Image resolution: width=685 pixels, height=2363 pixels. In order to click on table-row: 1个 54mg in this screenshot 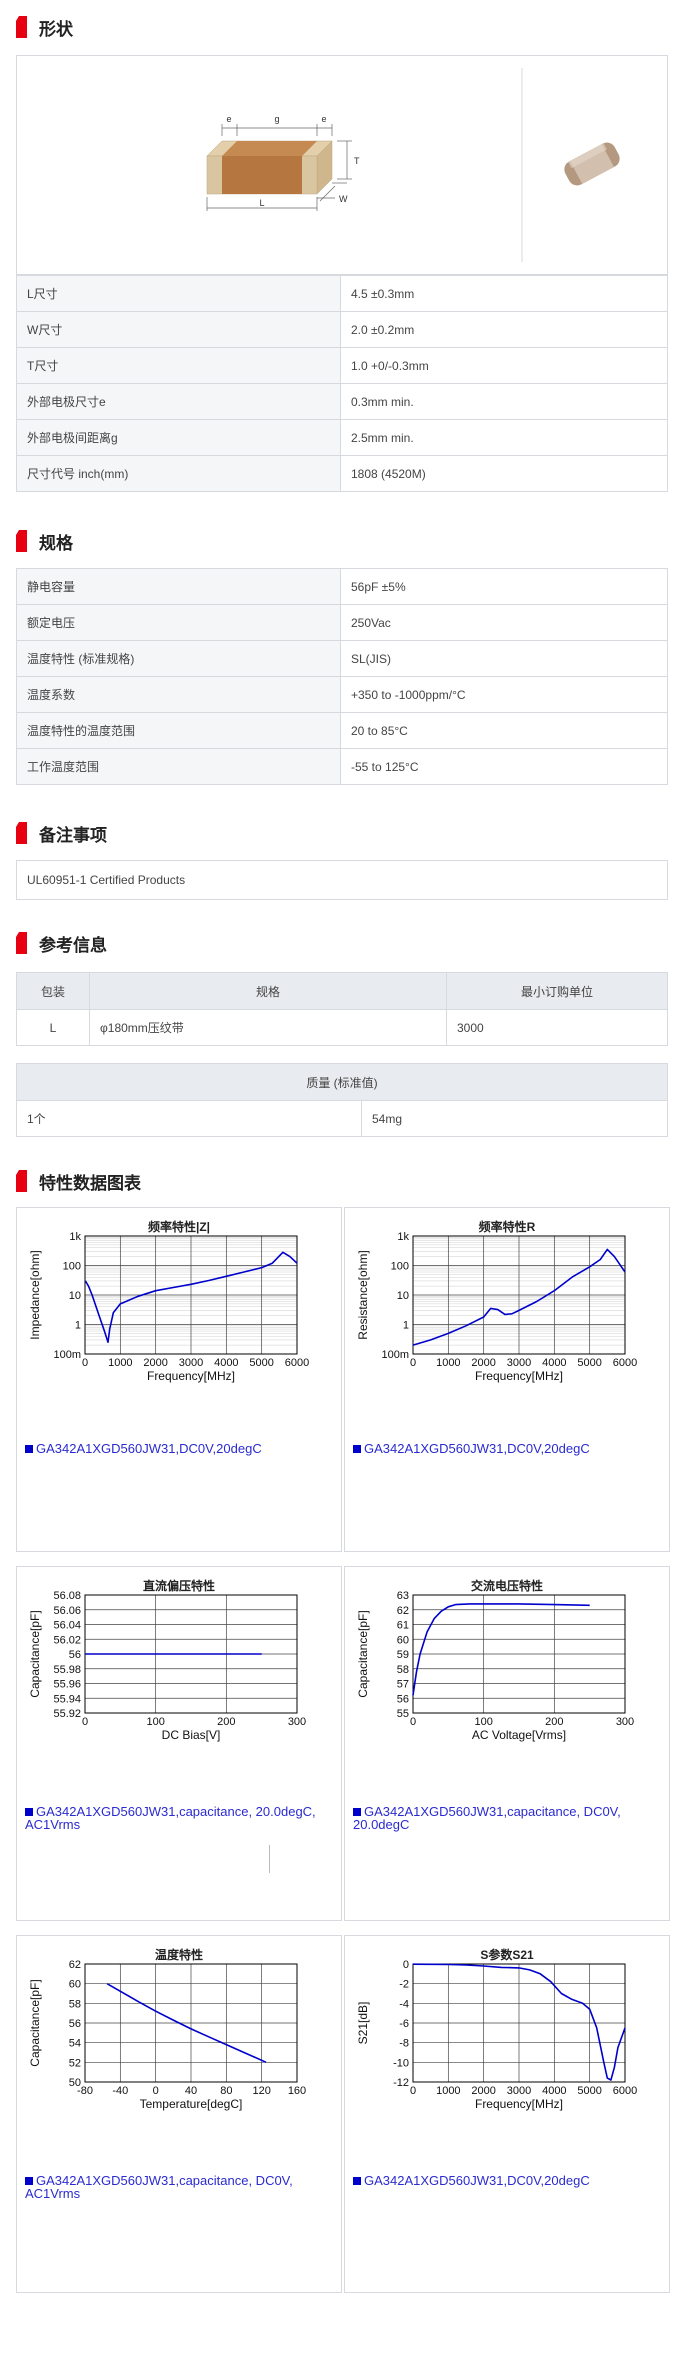, I will do `click(342, 1118)`.